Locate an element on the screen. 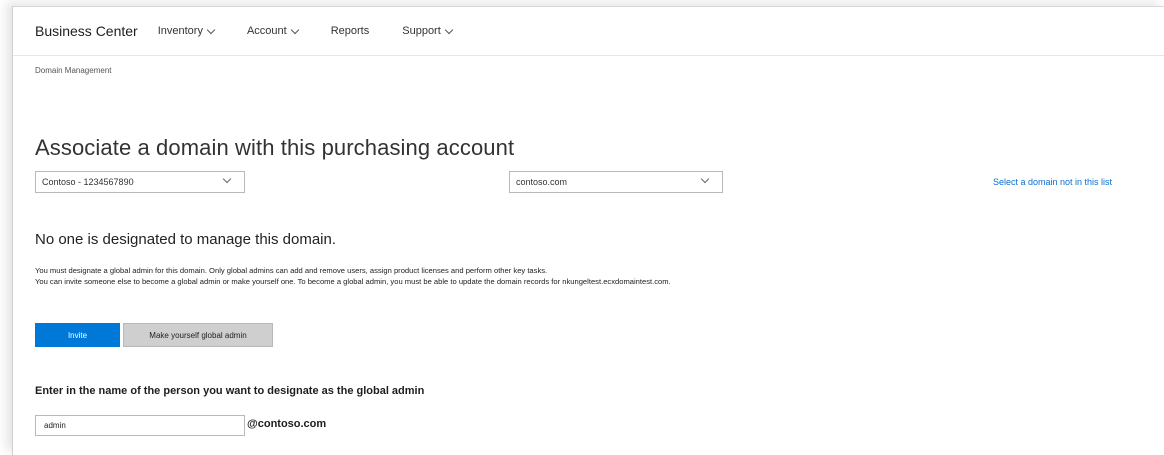 The width and height of the screenshot is (1164, 455). select-other-domain-link: Select a domain not in this list is located at coordinates (1052, 182).